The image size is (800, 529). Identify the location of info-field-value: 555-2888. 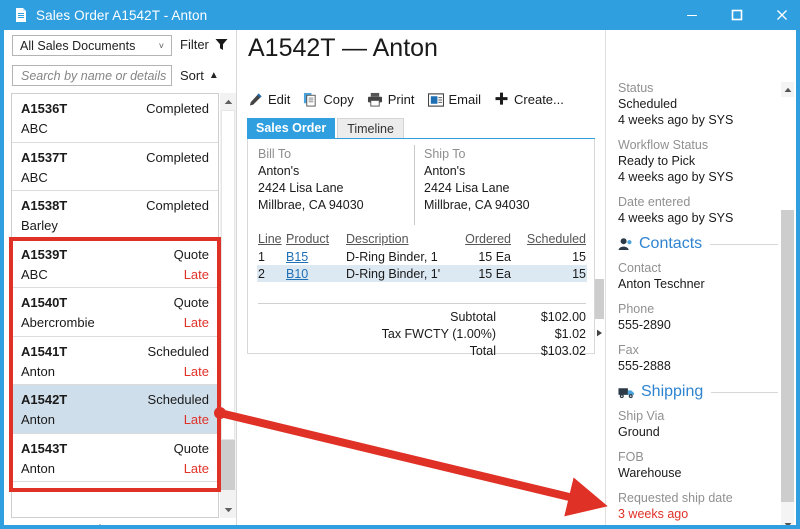
(644, 366).